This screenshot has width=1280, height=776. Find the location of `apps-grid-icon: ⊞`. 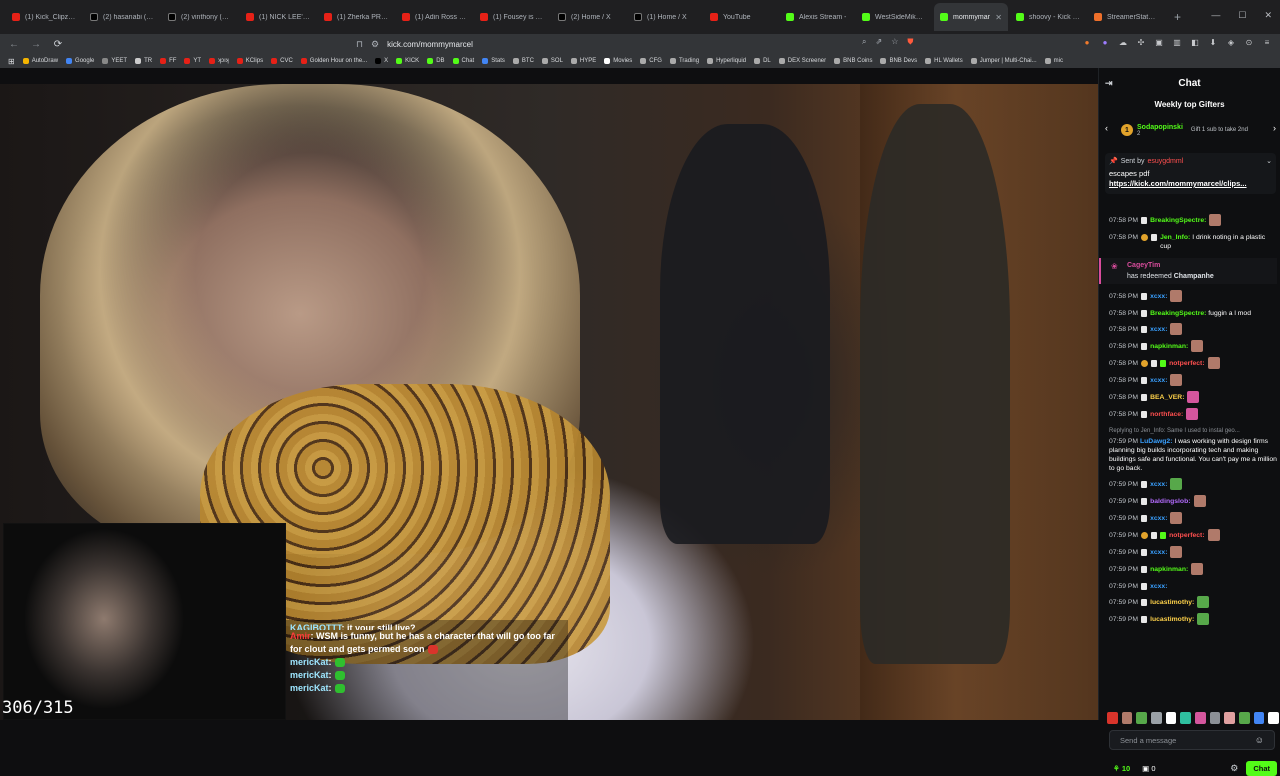

apps-grid-icon: ⊞ is located at coordinates (11, 61).